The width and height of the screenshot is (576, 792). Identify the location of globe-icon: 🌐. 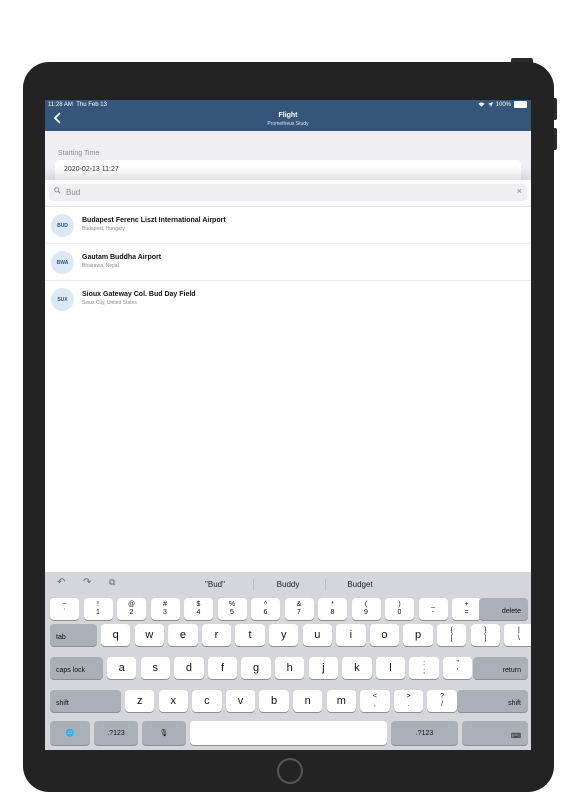
(70, 733).